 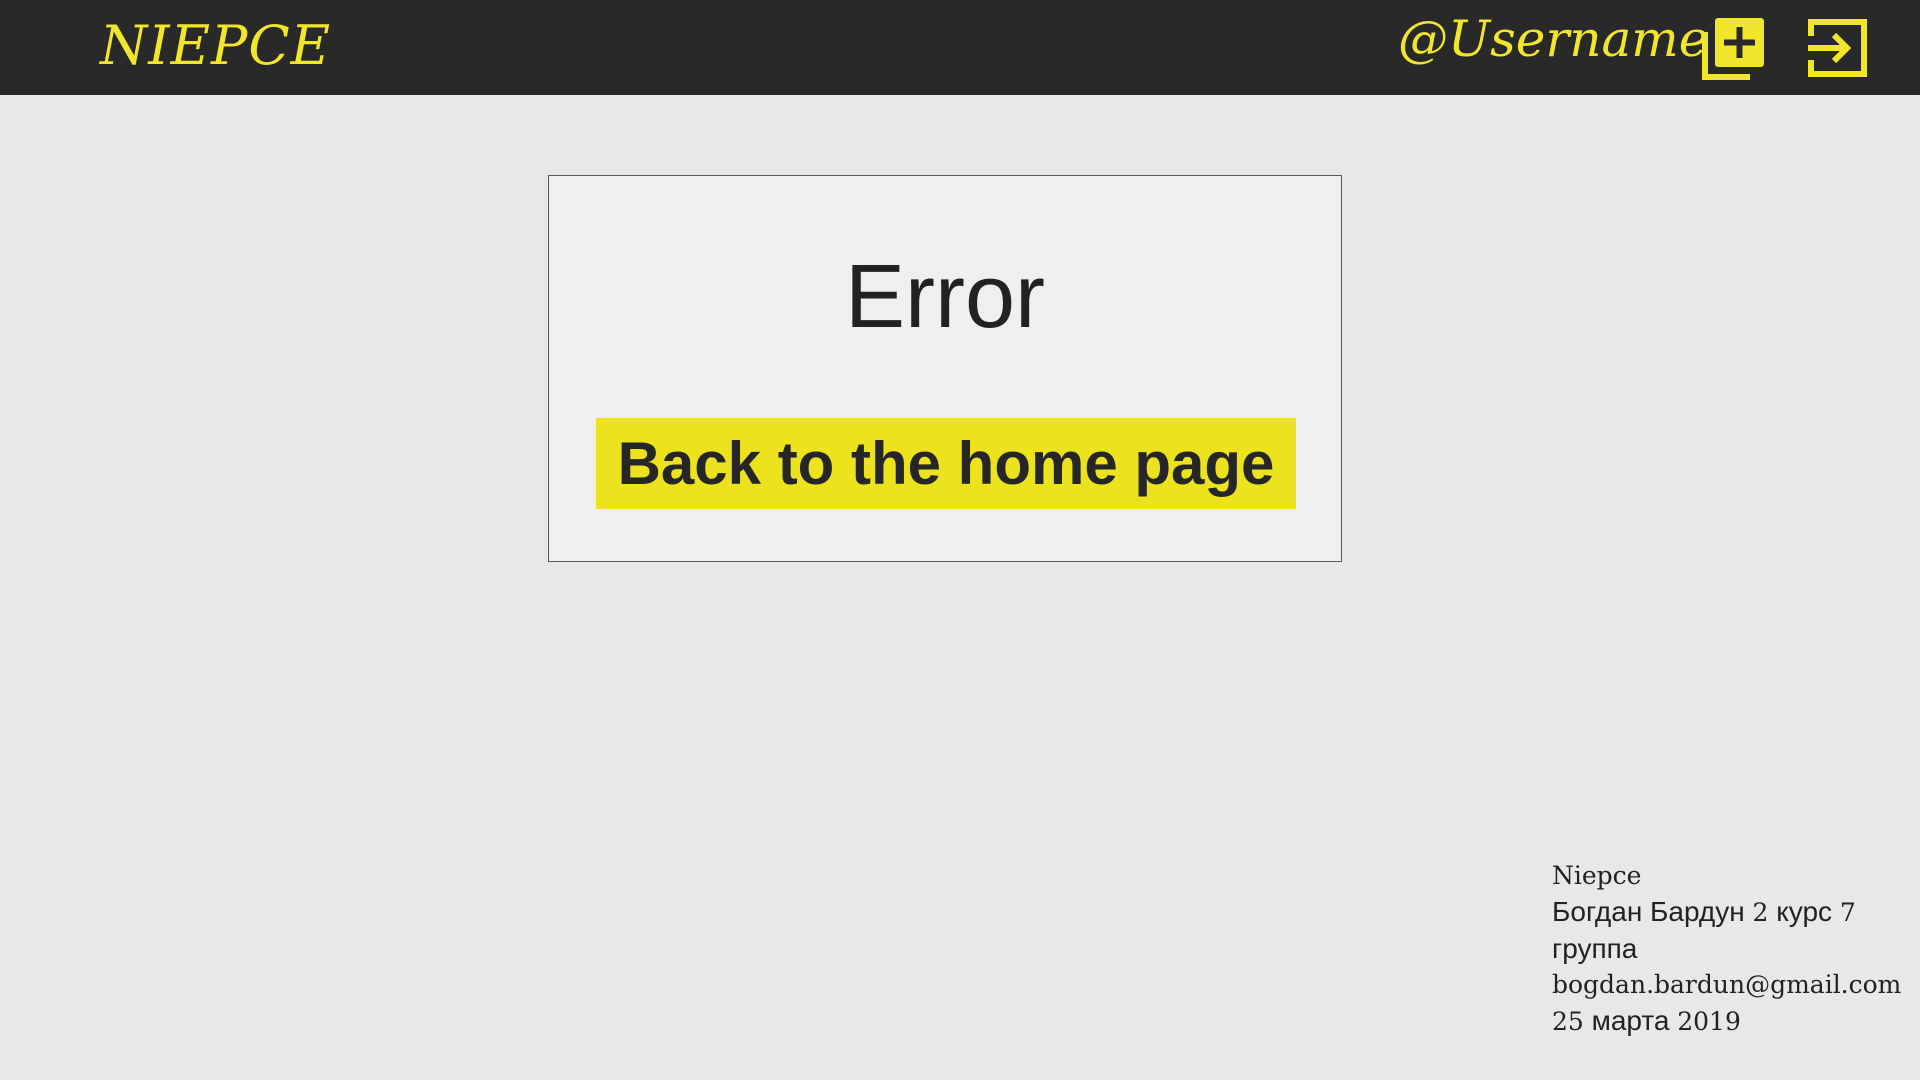 I want to click on add-post-button, so click(x=1734, y=48).